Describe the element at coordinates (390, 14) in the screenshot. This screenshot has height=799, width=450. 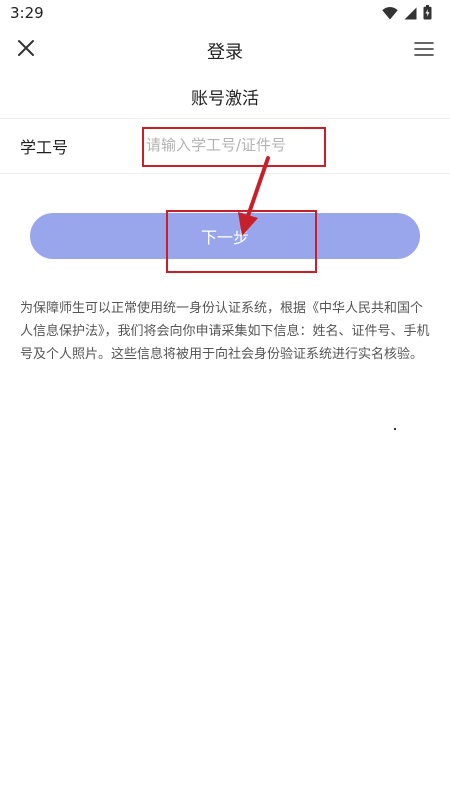
I see `wifi-icon` at that location.